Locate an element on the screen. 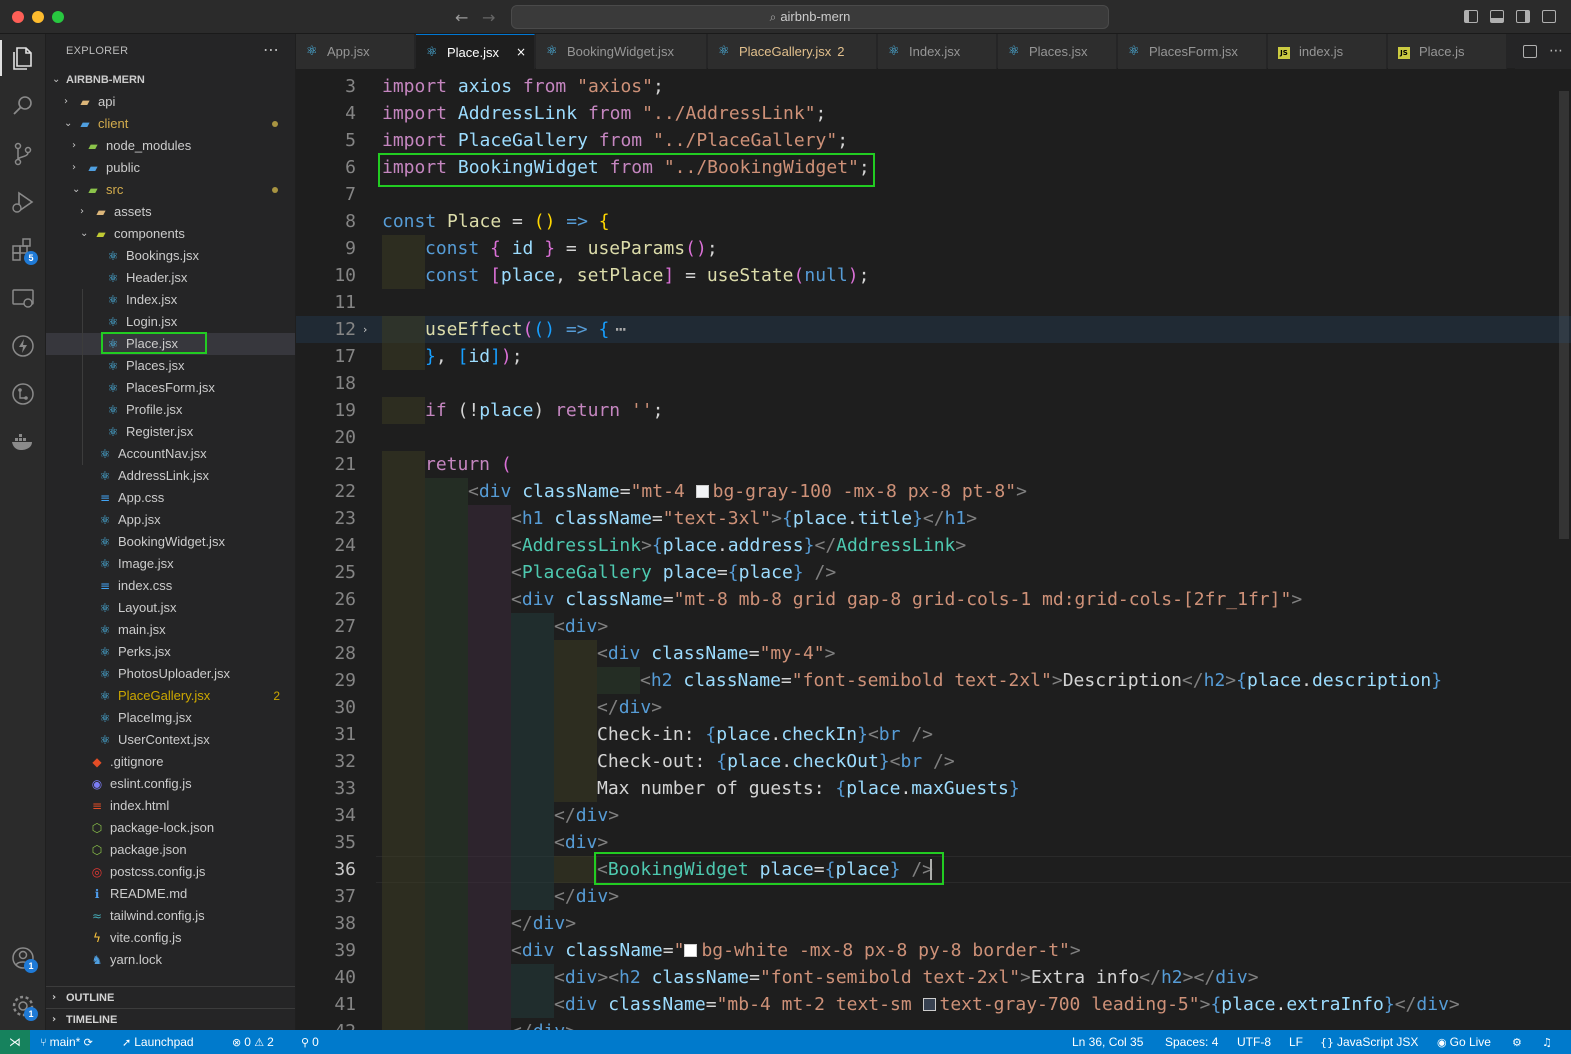 The image size is (1571, 1054). toggle-secondary-sidebar-icon is located at coordinates (1523, 16).